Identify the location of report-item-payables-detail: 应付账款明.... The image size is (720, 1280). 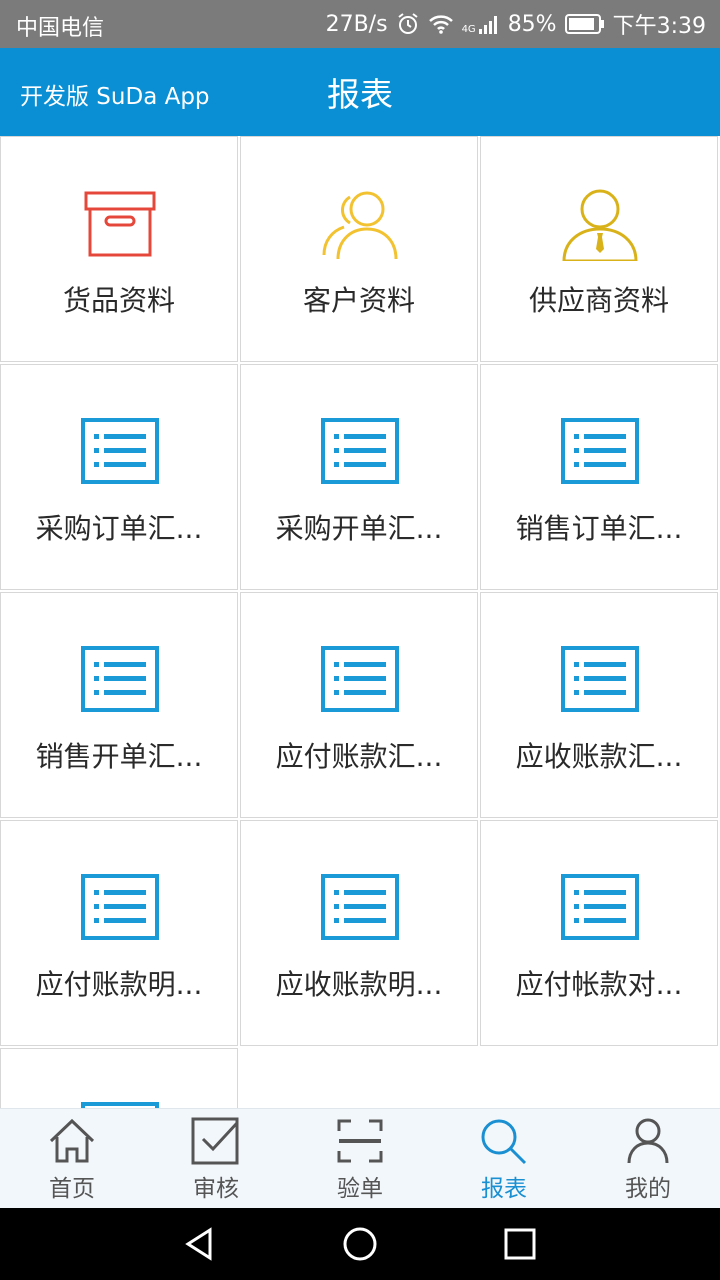
(119, 933).